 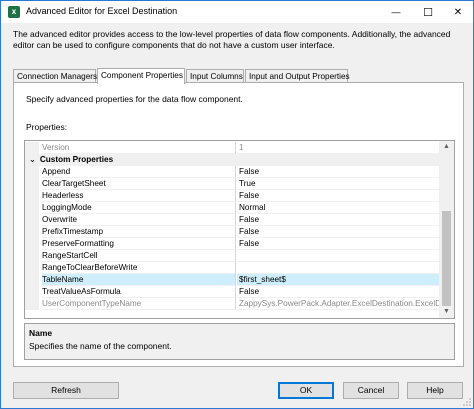 What do you see at coordinates (74, 183) in the screenshot?
I see `property-name-text: ClearTargetSheet` at bounding box center [74, 183].